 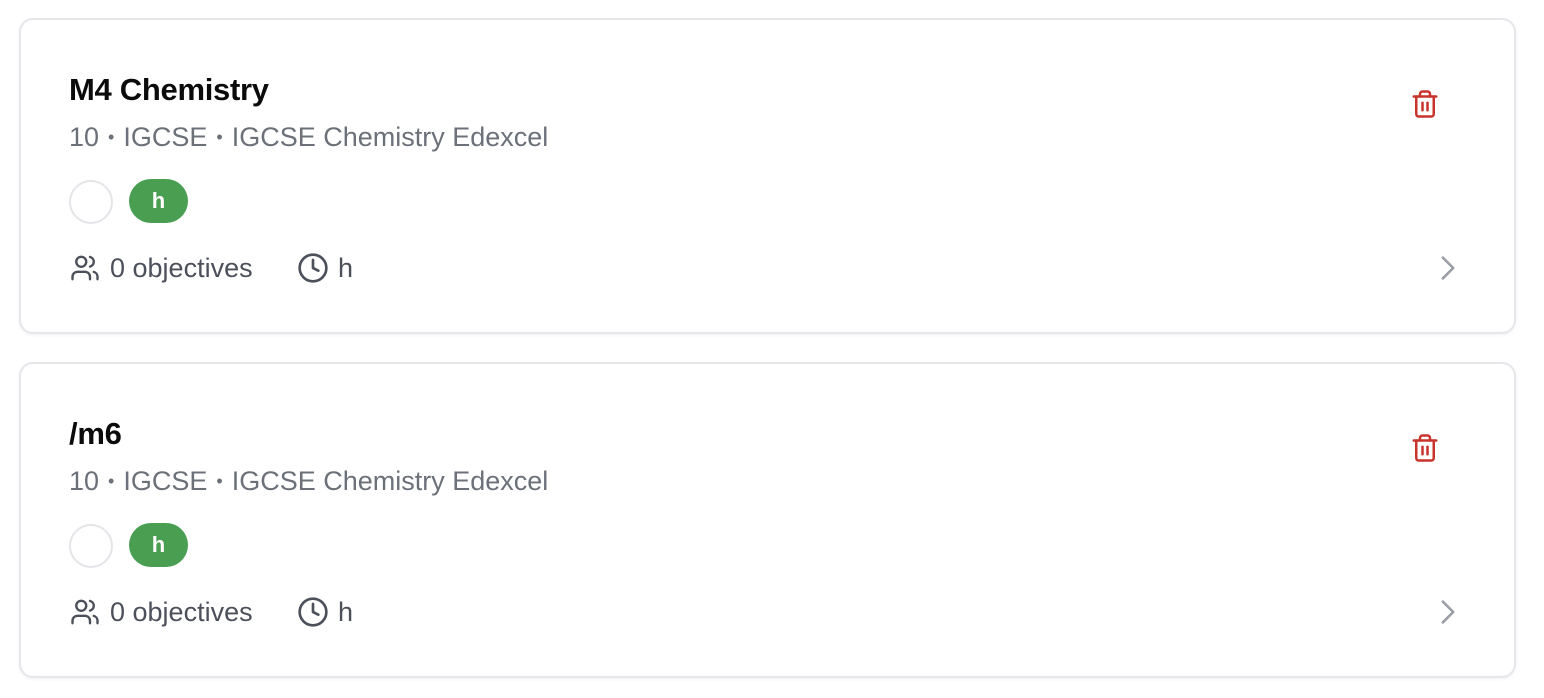 What do you see at coordinates (95, 433) in the screenshot?
I see `card-title: /m6` at bounding box center [95, 433].